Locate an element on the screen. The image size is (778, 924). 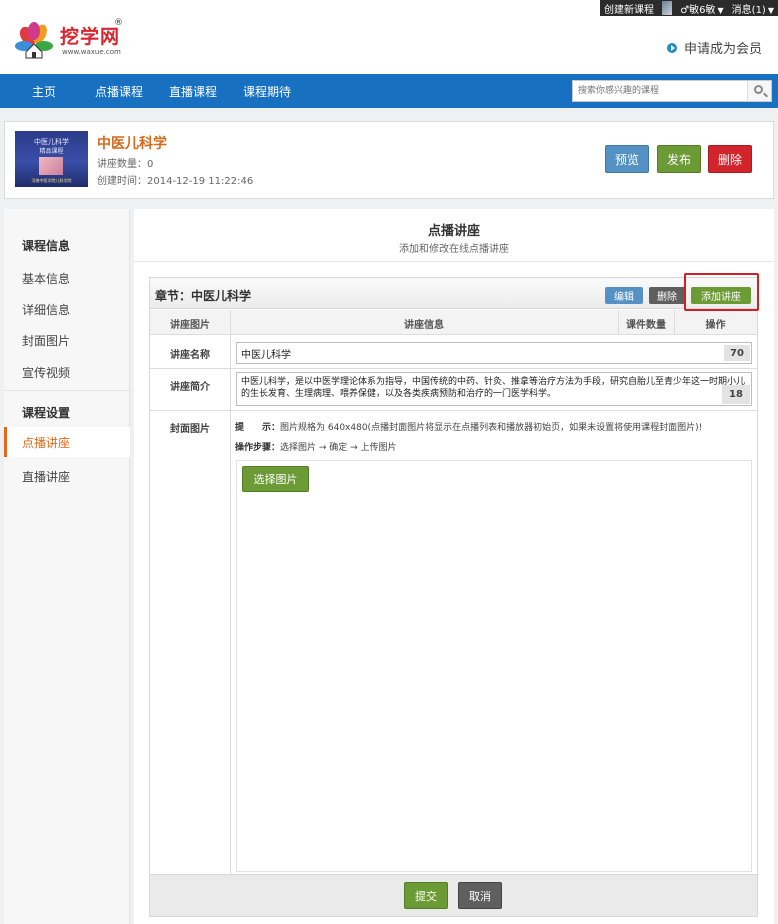
column-header-image: 讲座图片 is located at coordinates (190, 325).